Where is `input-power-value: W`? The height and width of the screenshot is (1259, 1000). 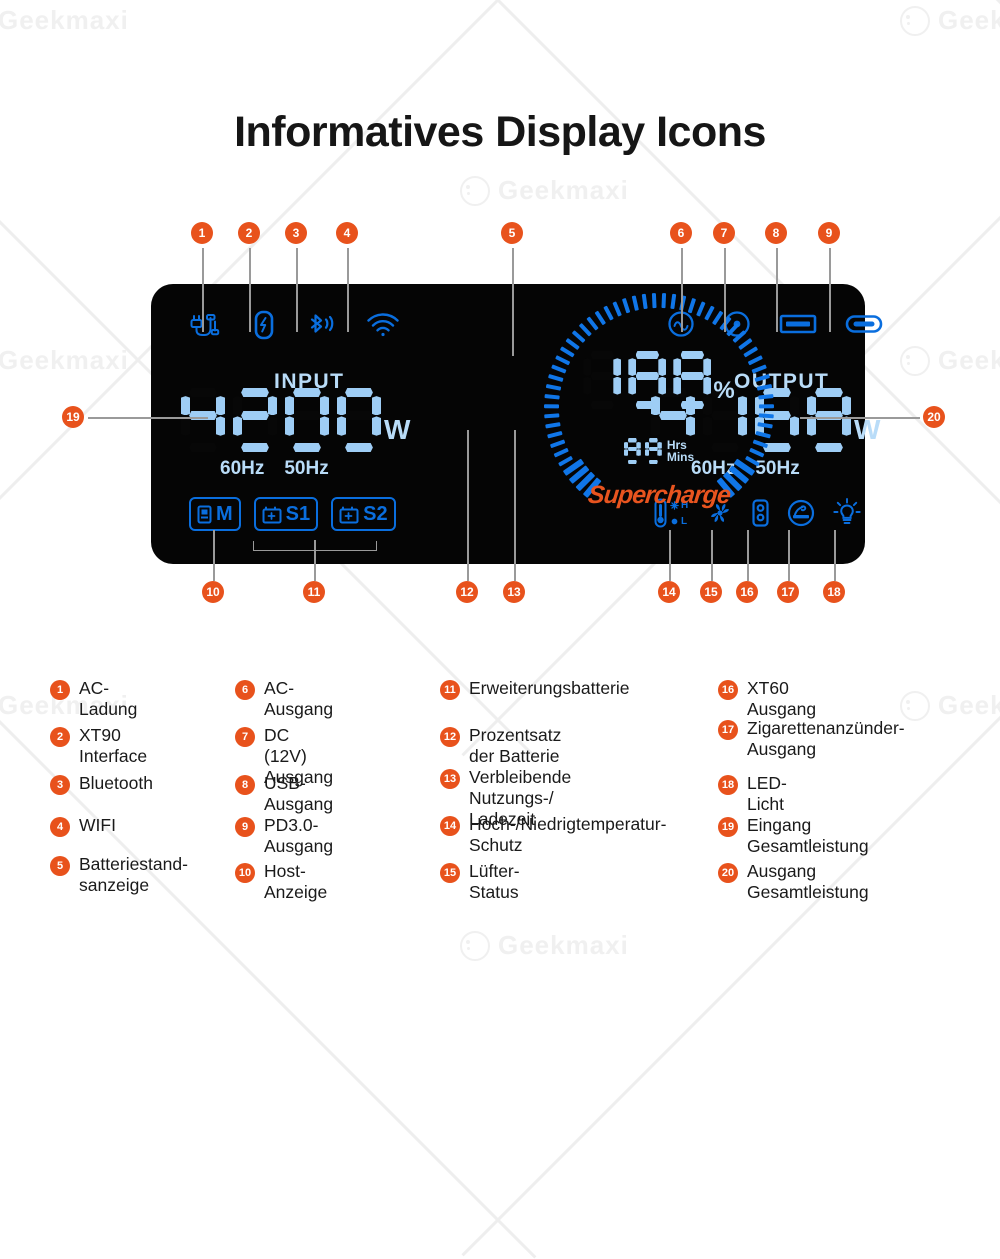
input-power-value: W is located at coordinates (295, 420).